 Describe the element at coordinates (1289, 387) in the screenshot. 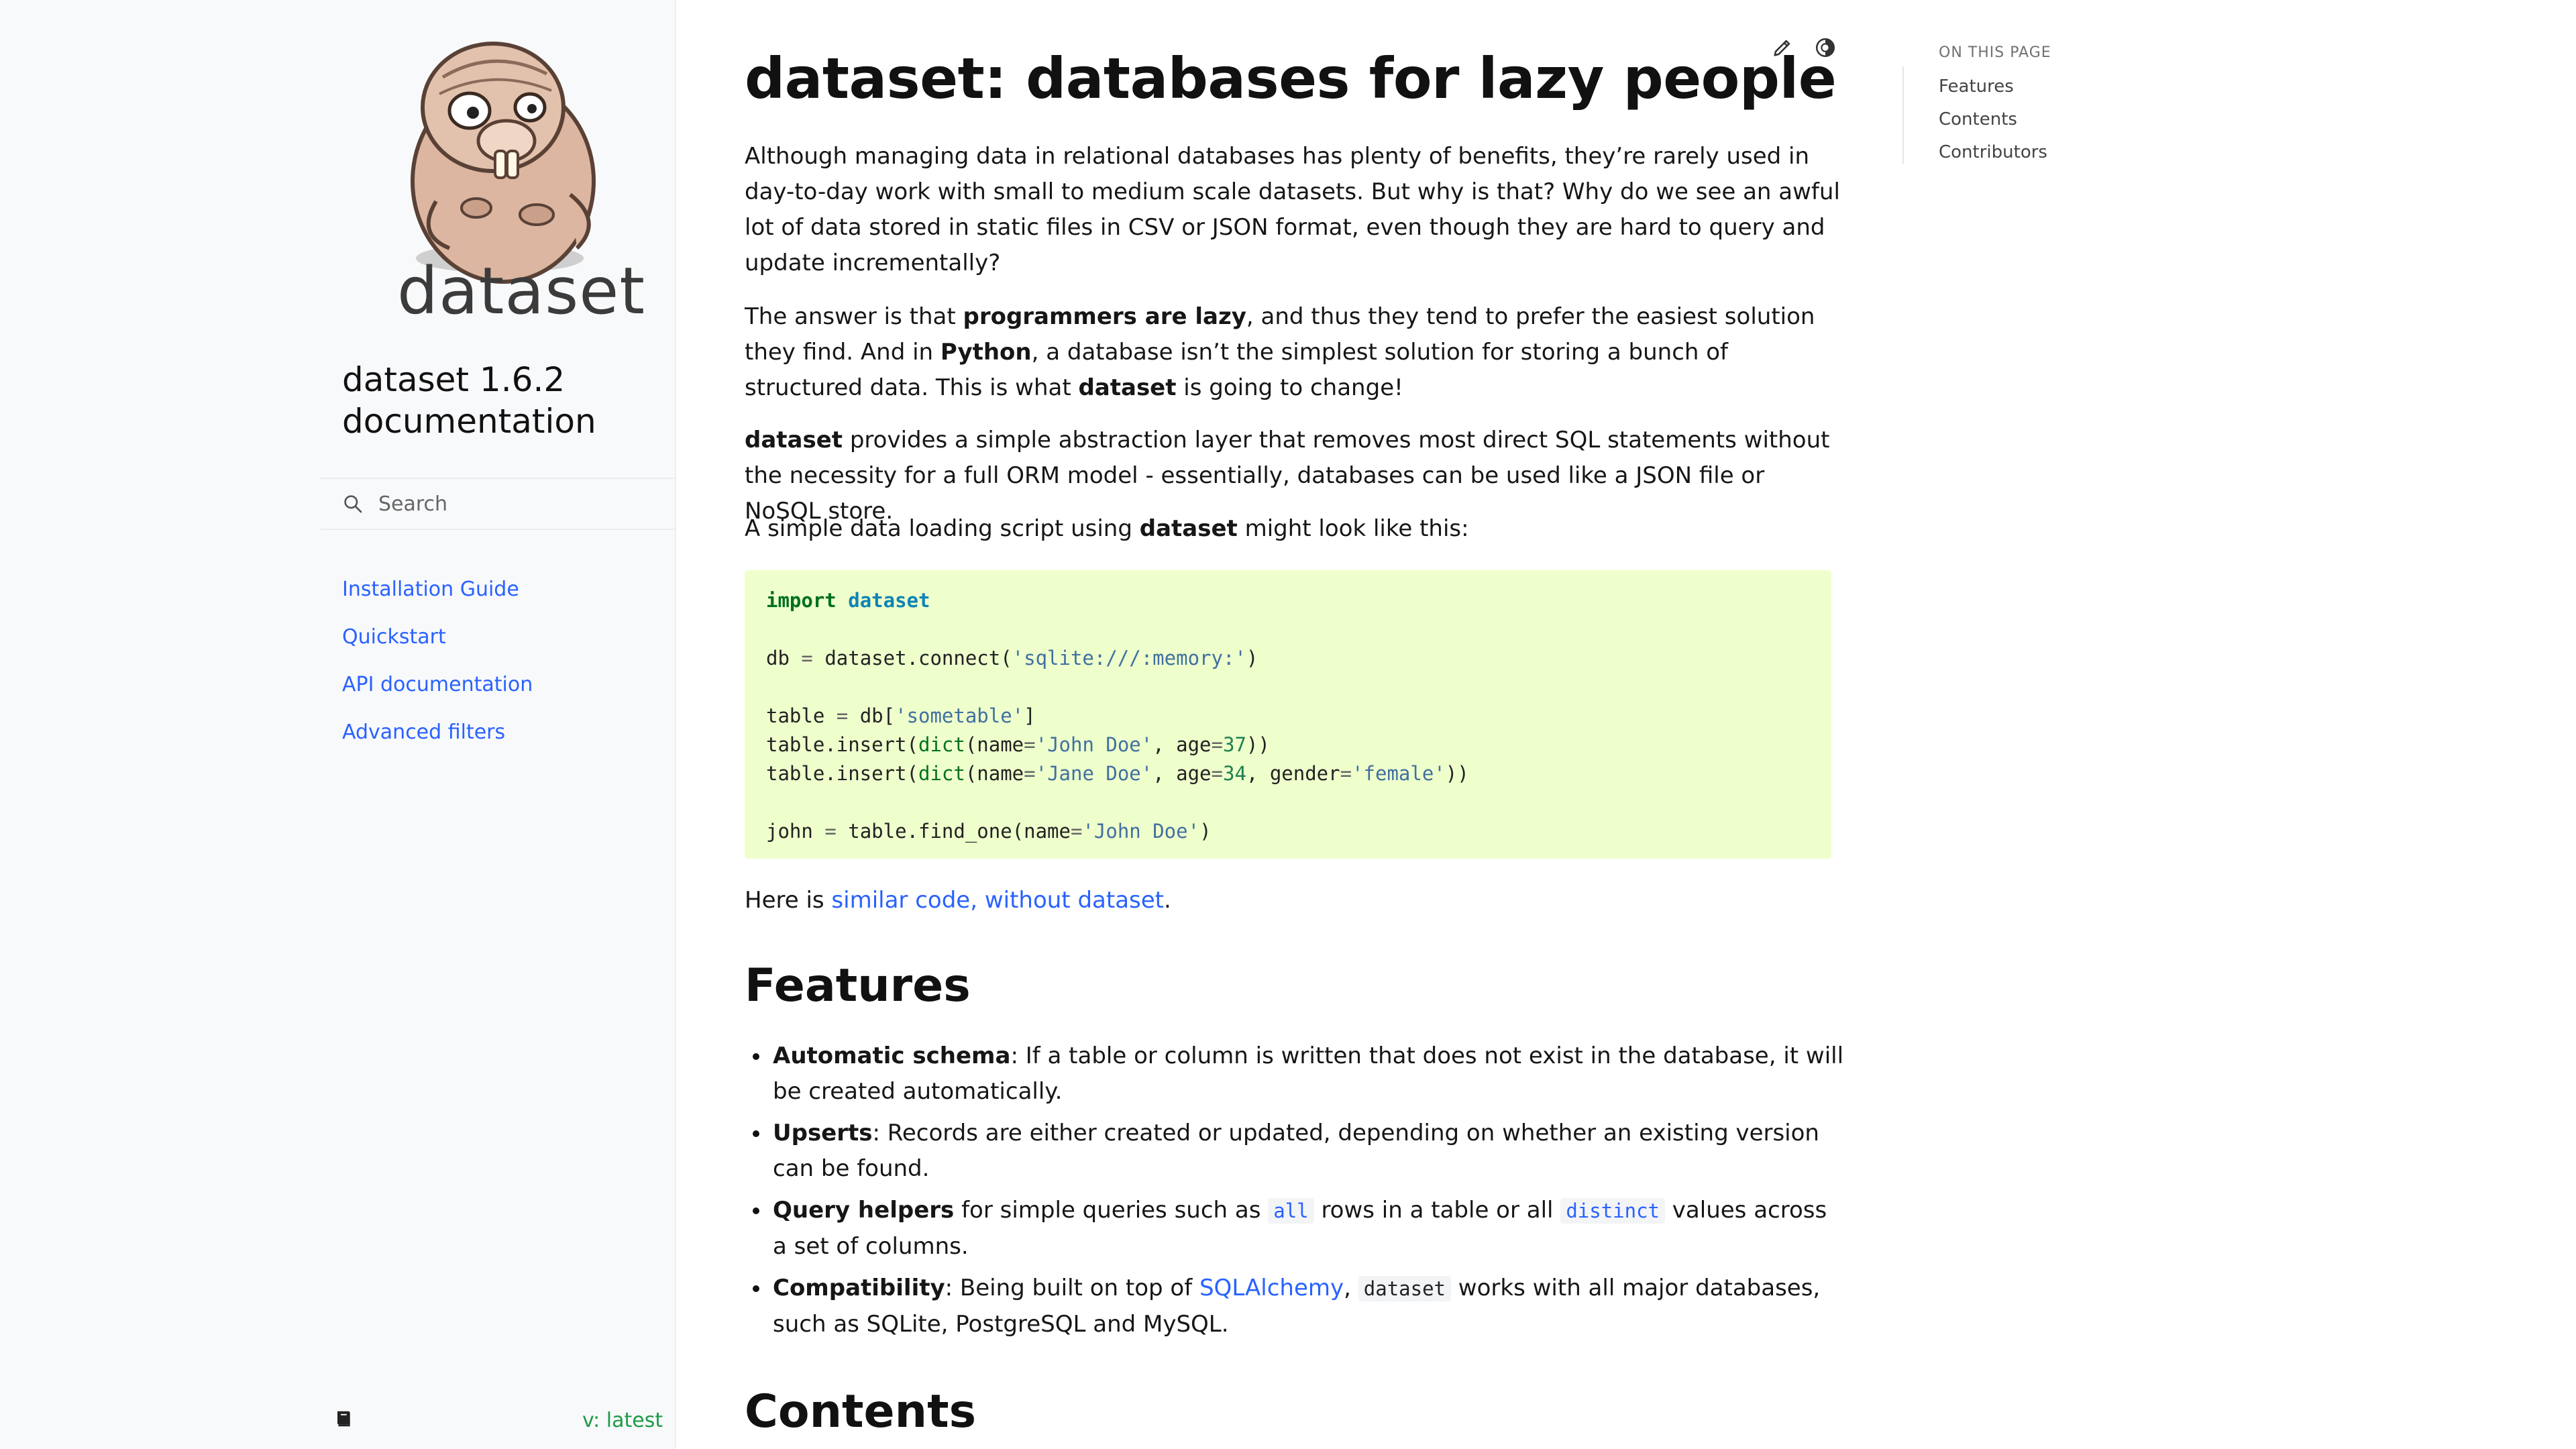

I see `text-segment: is going to change!` at that location.